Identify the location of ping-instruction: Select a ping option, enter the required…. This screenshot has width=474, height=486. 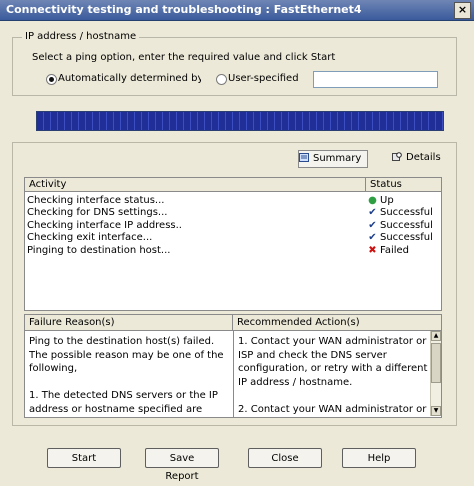
(184, 57).